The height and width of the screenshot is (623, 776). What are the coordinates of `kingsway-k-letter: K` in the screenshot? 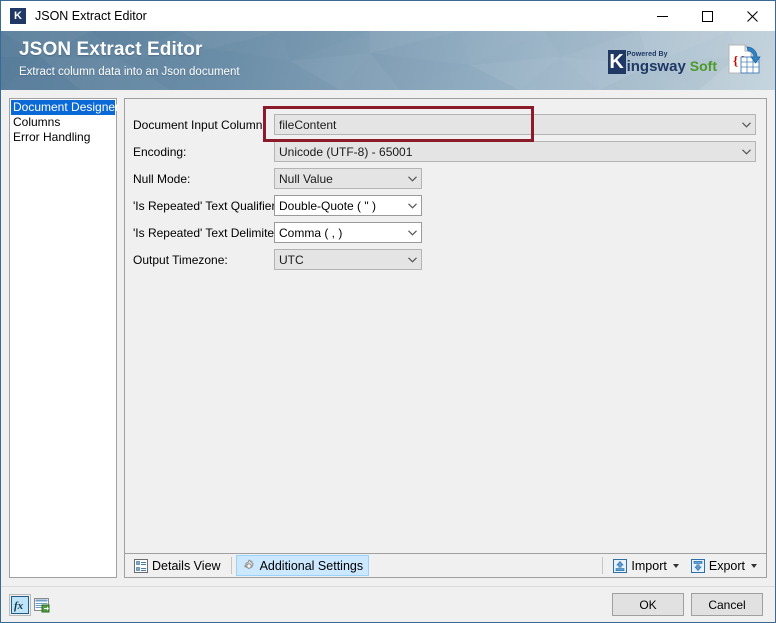 It's located at (616, 62).